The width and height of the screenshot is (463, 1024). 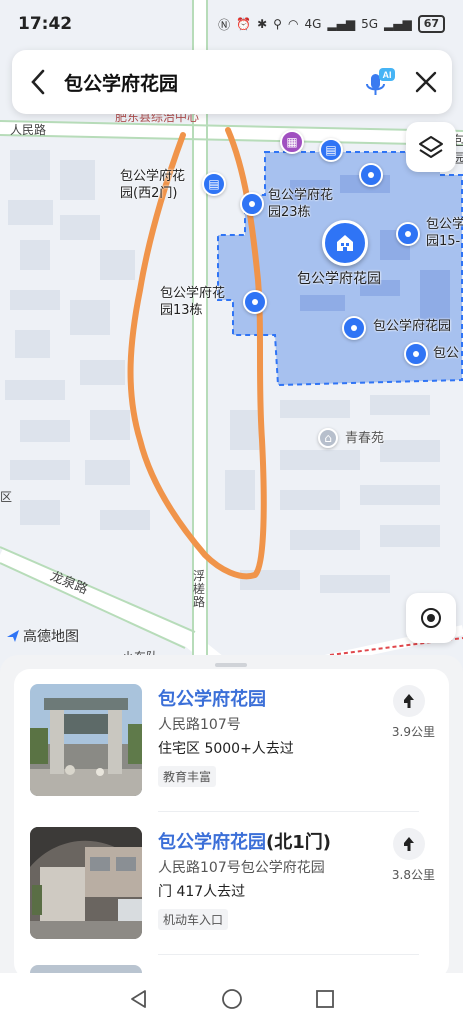 What do you see at coordinates (193, 919) in the screenshot?
I see `result-tag: 机动车入口` at bounding box center [193, 919].